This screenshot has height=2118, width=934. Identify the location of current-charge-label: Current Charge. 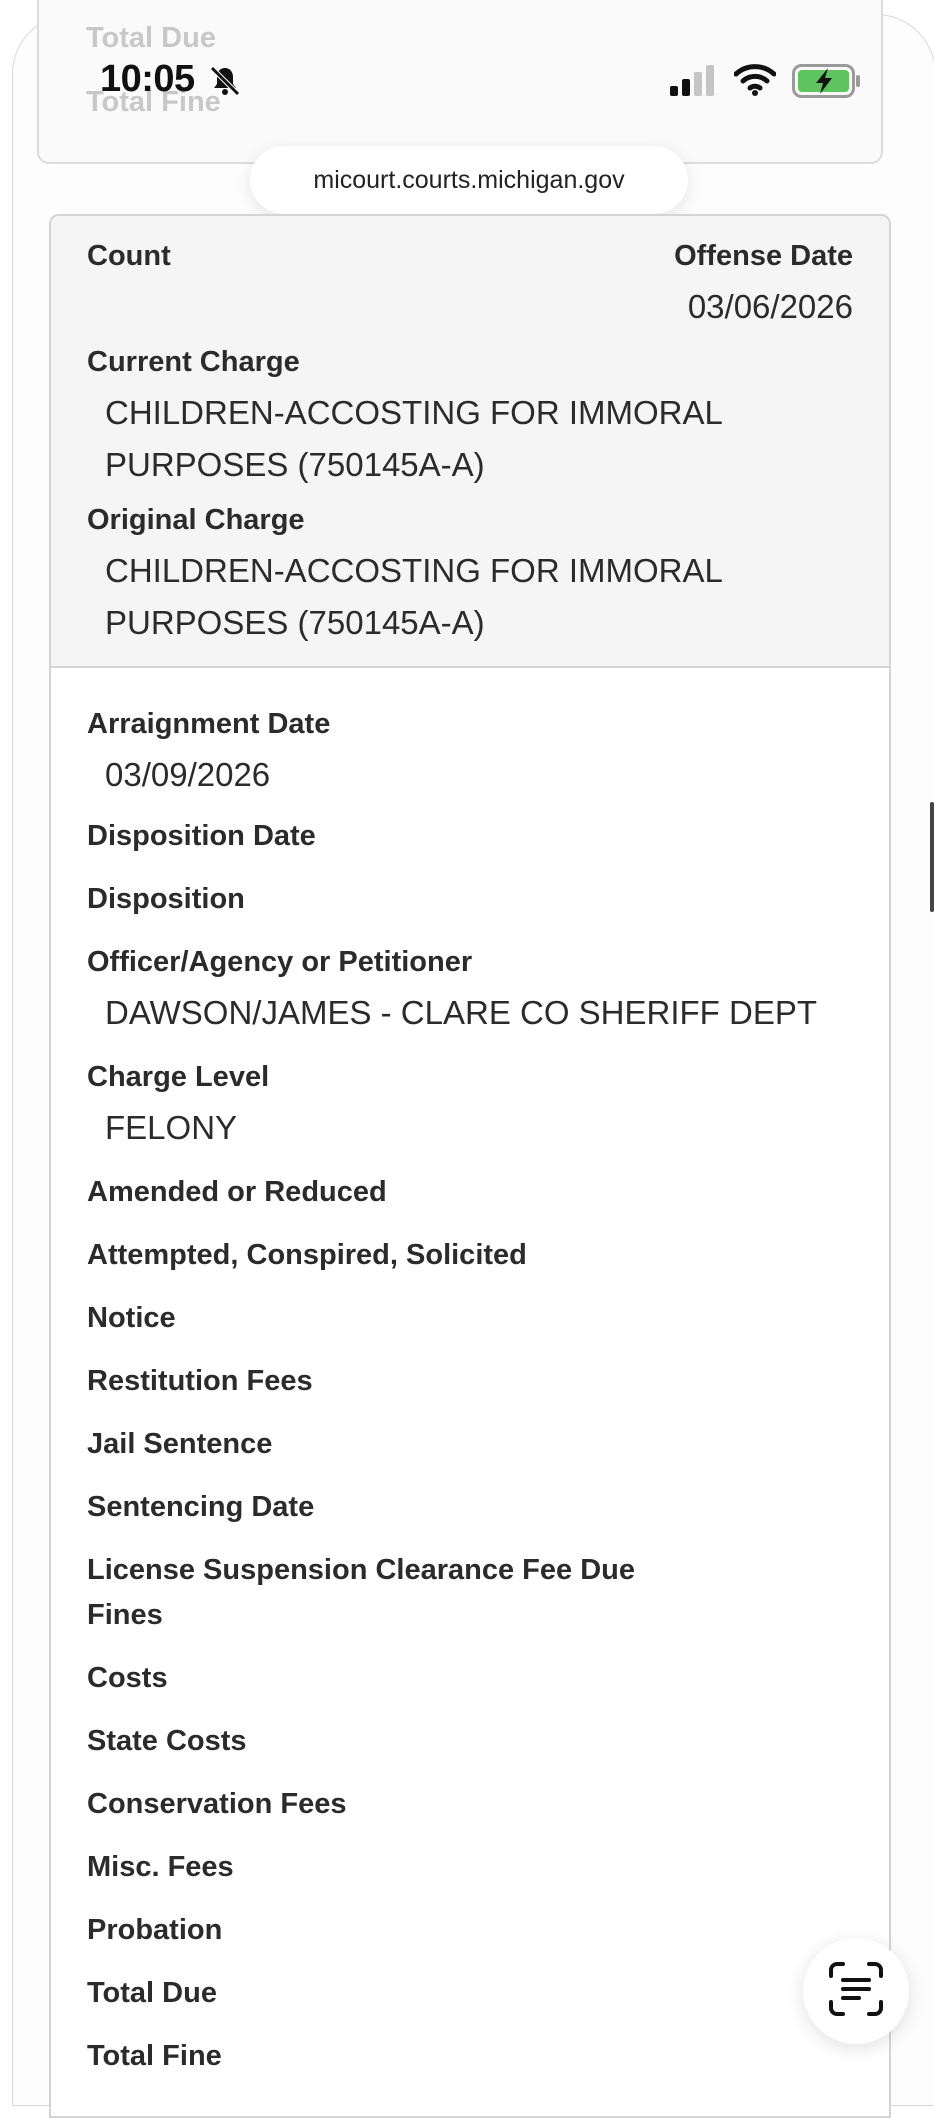
(193, 362).